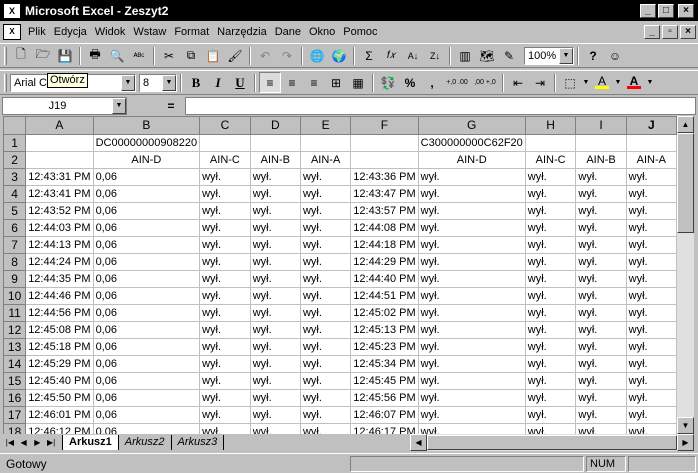 Image resolution: width=698 pixels, height=473 pixels. What do you see at coordinates (275, 211) in the screenshot?
I see `cell-d5: wył.` at bounding box center [275, 211].